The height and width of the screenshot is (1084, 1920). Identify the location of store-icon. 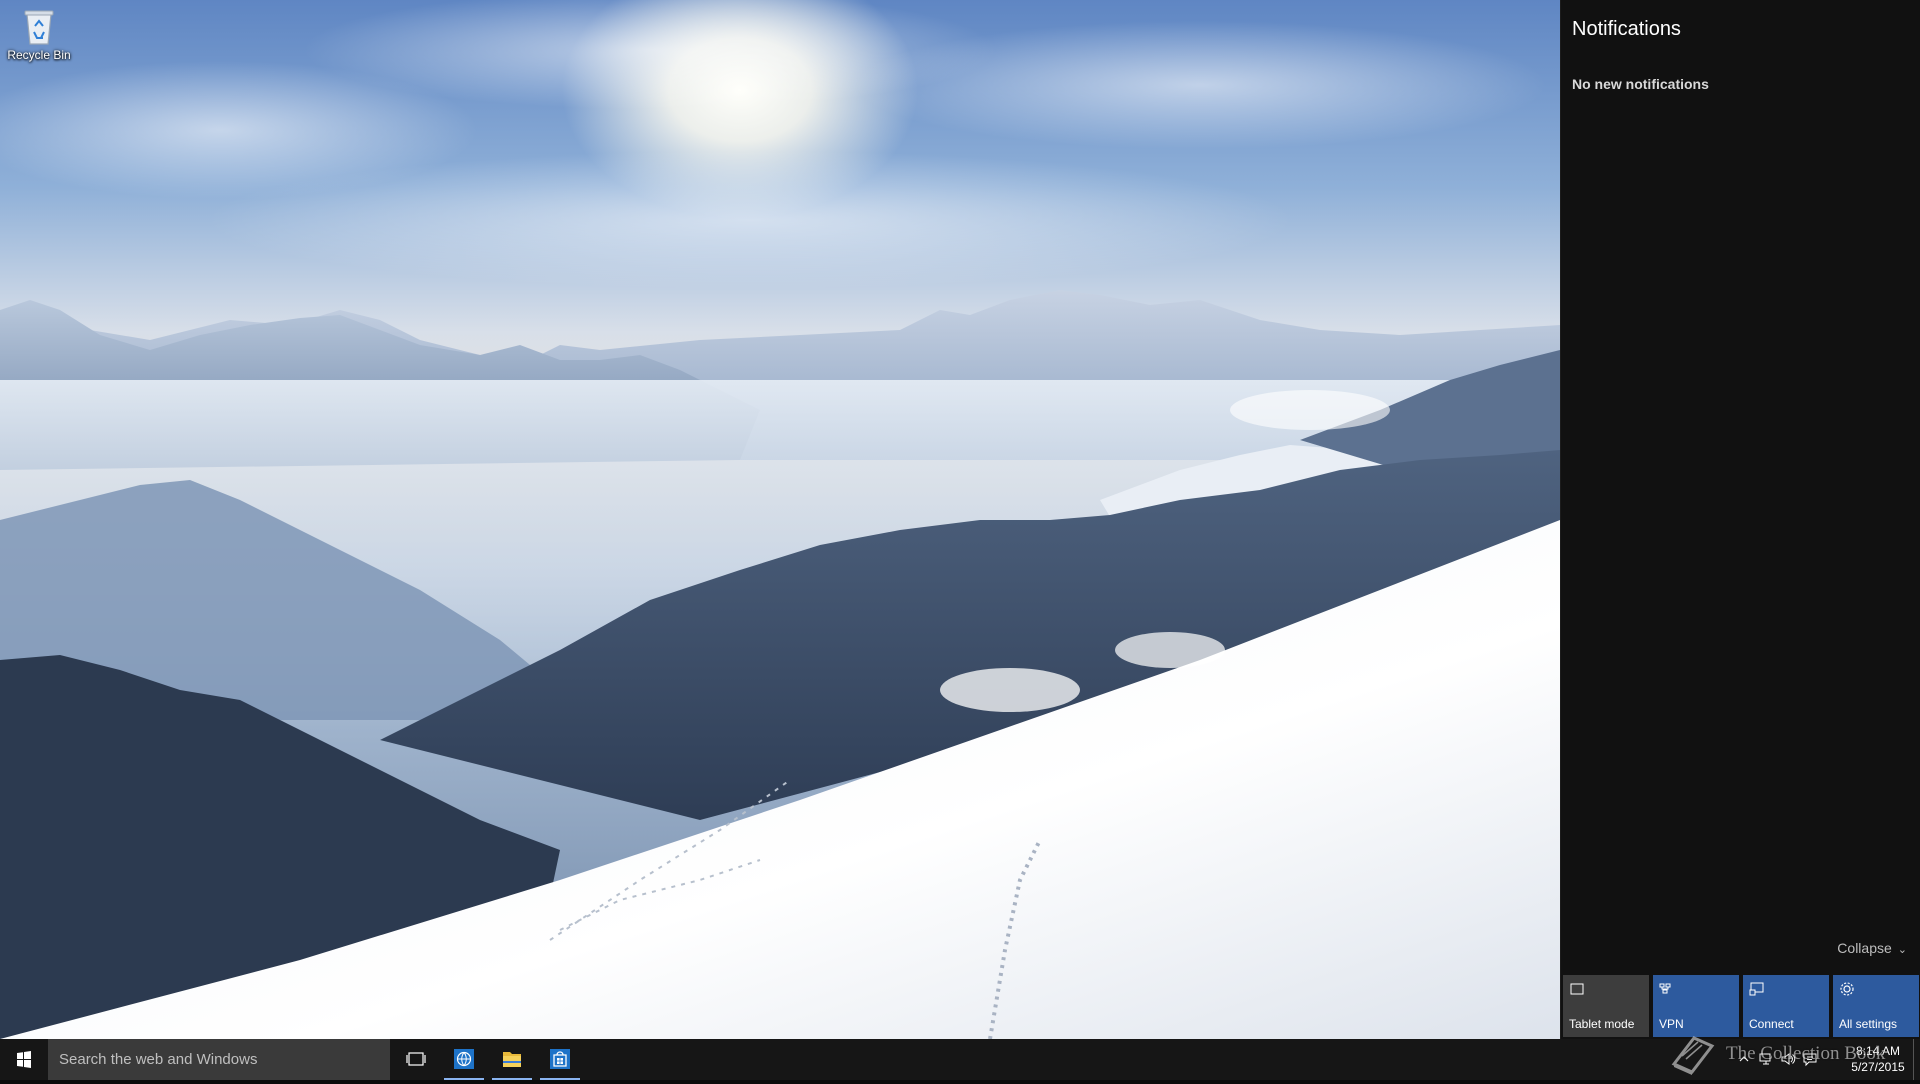
(560, 1059).